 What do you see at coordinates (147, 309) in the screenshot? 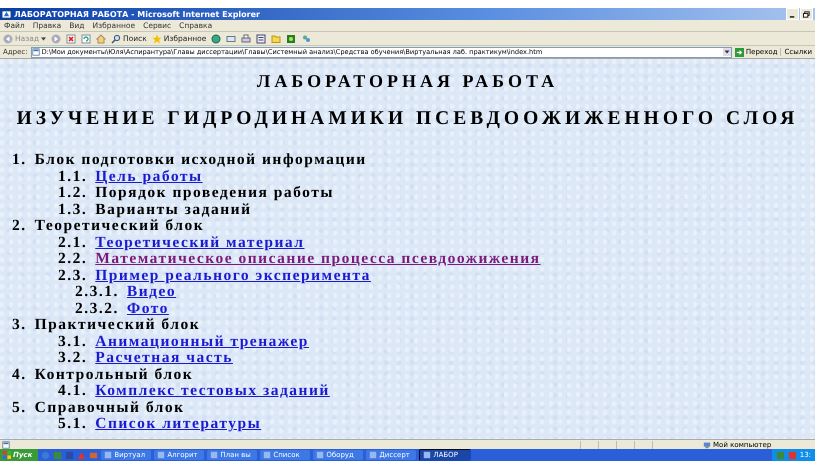
I see `outline-link: Фото` at bounding box center [147, 309].